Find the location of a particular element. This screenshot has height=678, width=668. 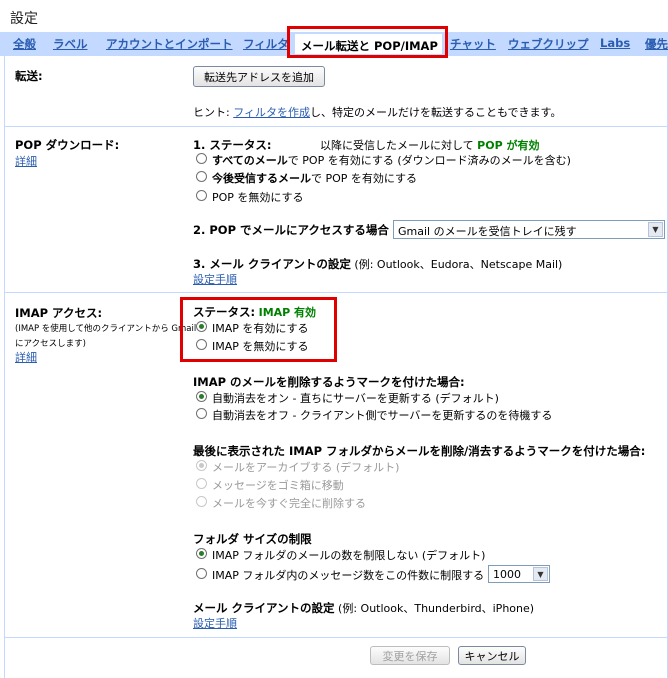

page-title: 設定 is located at coordinates (24, 19).